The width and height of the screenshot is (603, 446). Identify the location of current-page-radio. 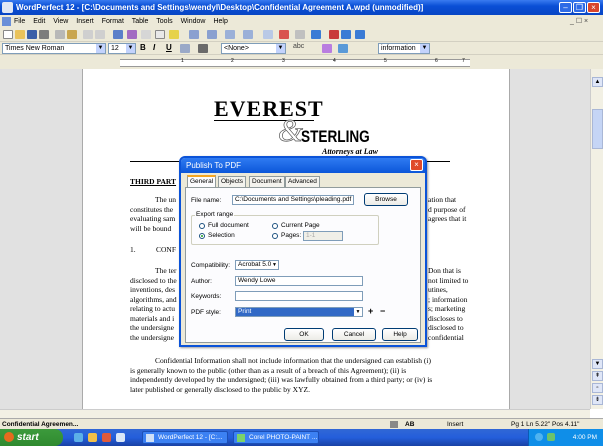
(275, 226).